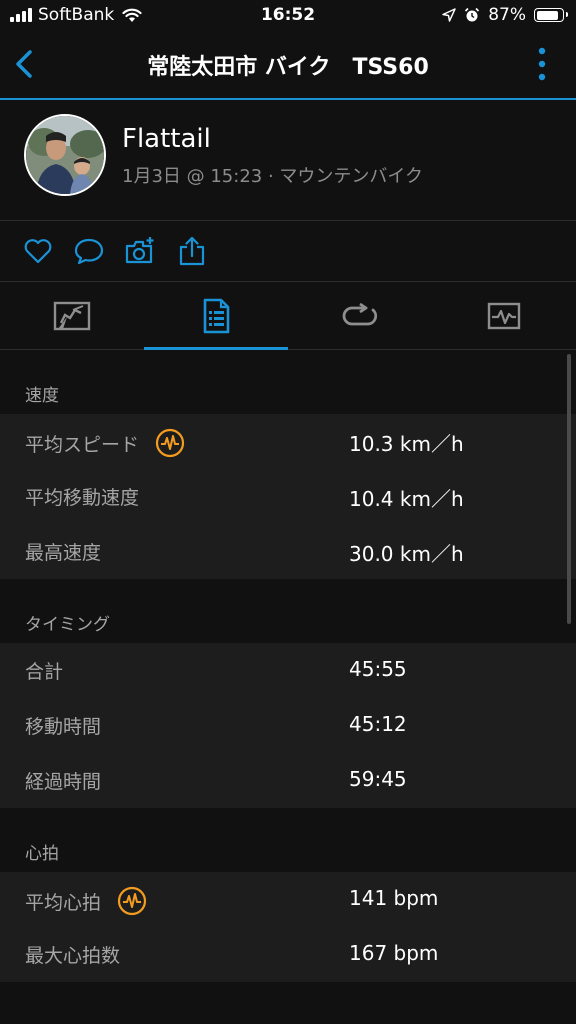 This screenshot has height=1024, width=576. I want to click on tab-charts, so click(504, 315).